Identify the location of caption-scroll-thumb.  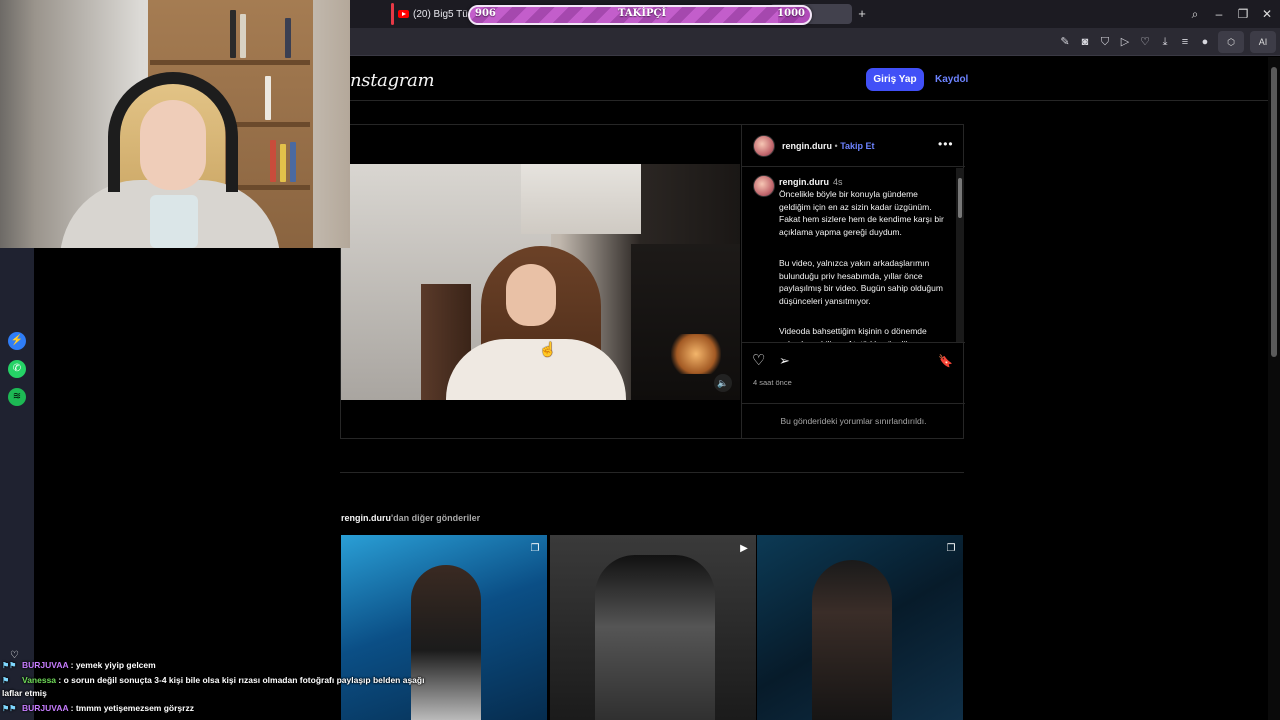
(960, 198).